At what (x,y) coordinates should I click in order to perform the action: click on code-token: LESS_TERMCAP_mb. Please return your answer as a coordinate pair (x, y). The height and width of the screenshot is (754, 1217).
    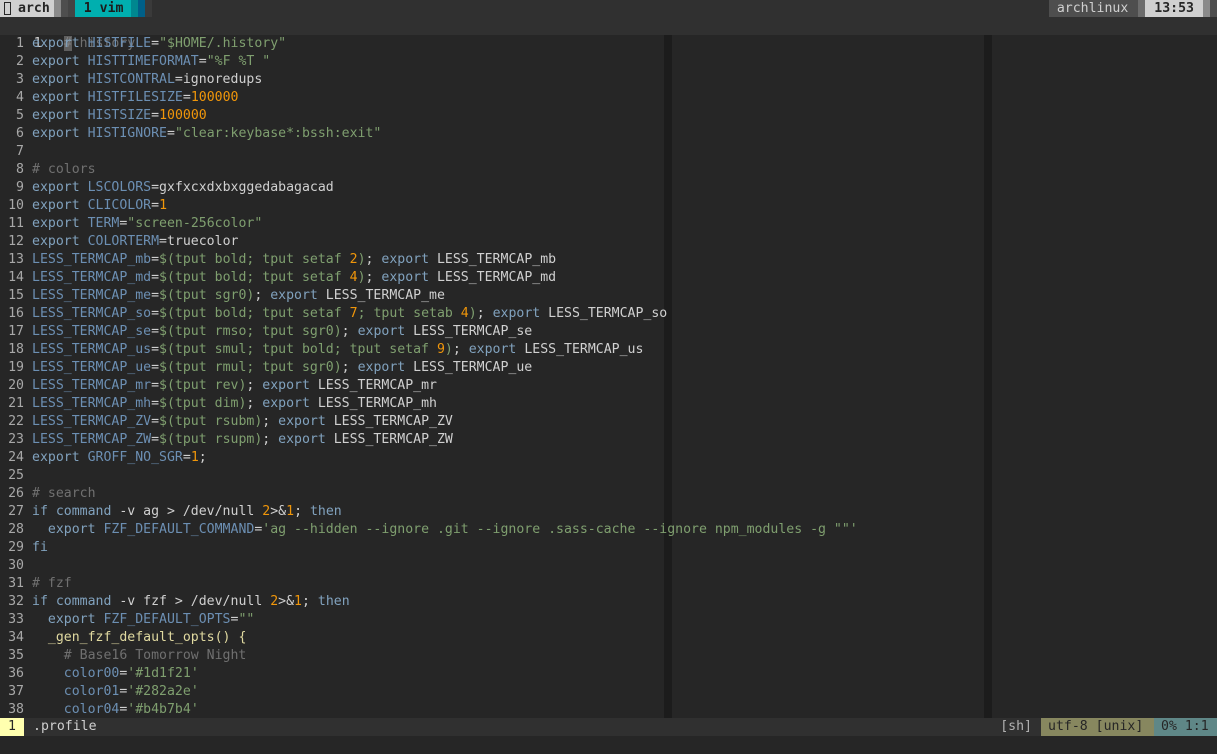
    Looking at the image, I should click on (92, 259).